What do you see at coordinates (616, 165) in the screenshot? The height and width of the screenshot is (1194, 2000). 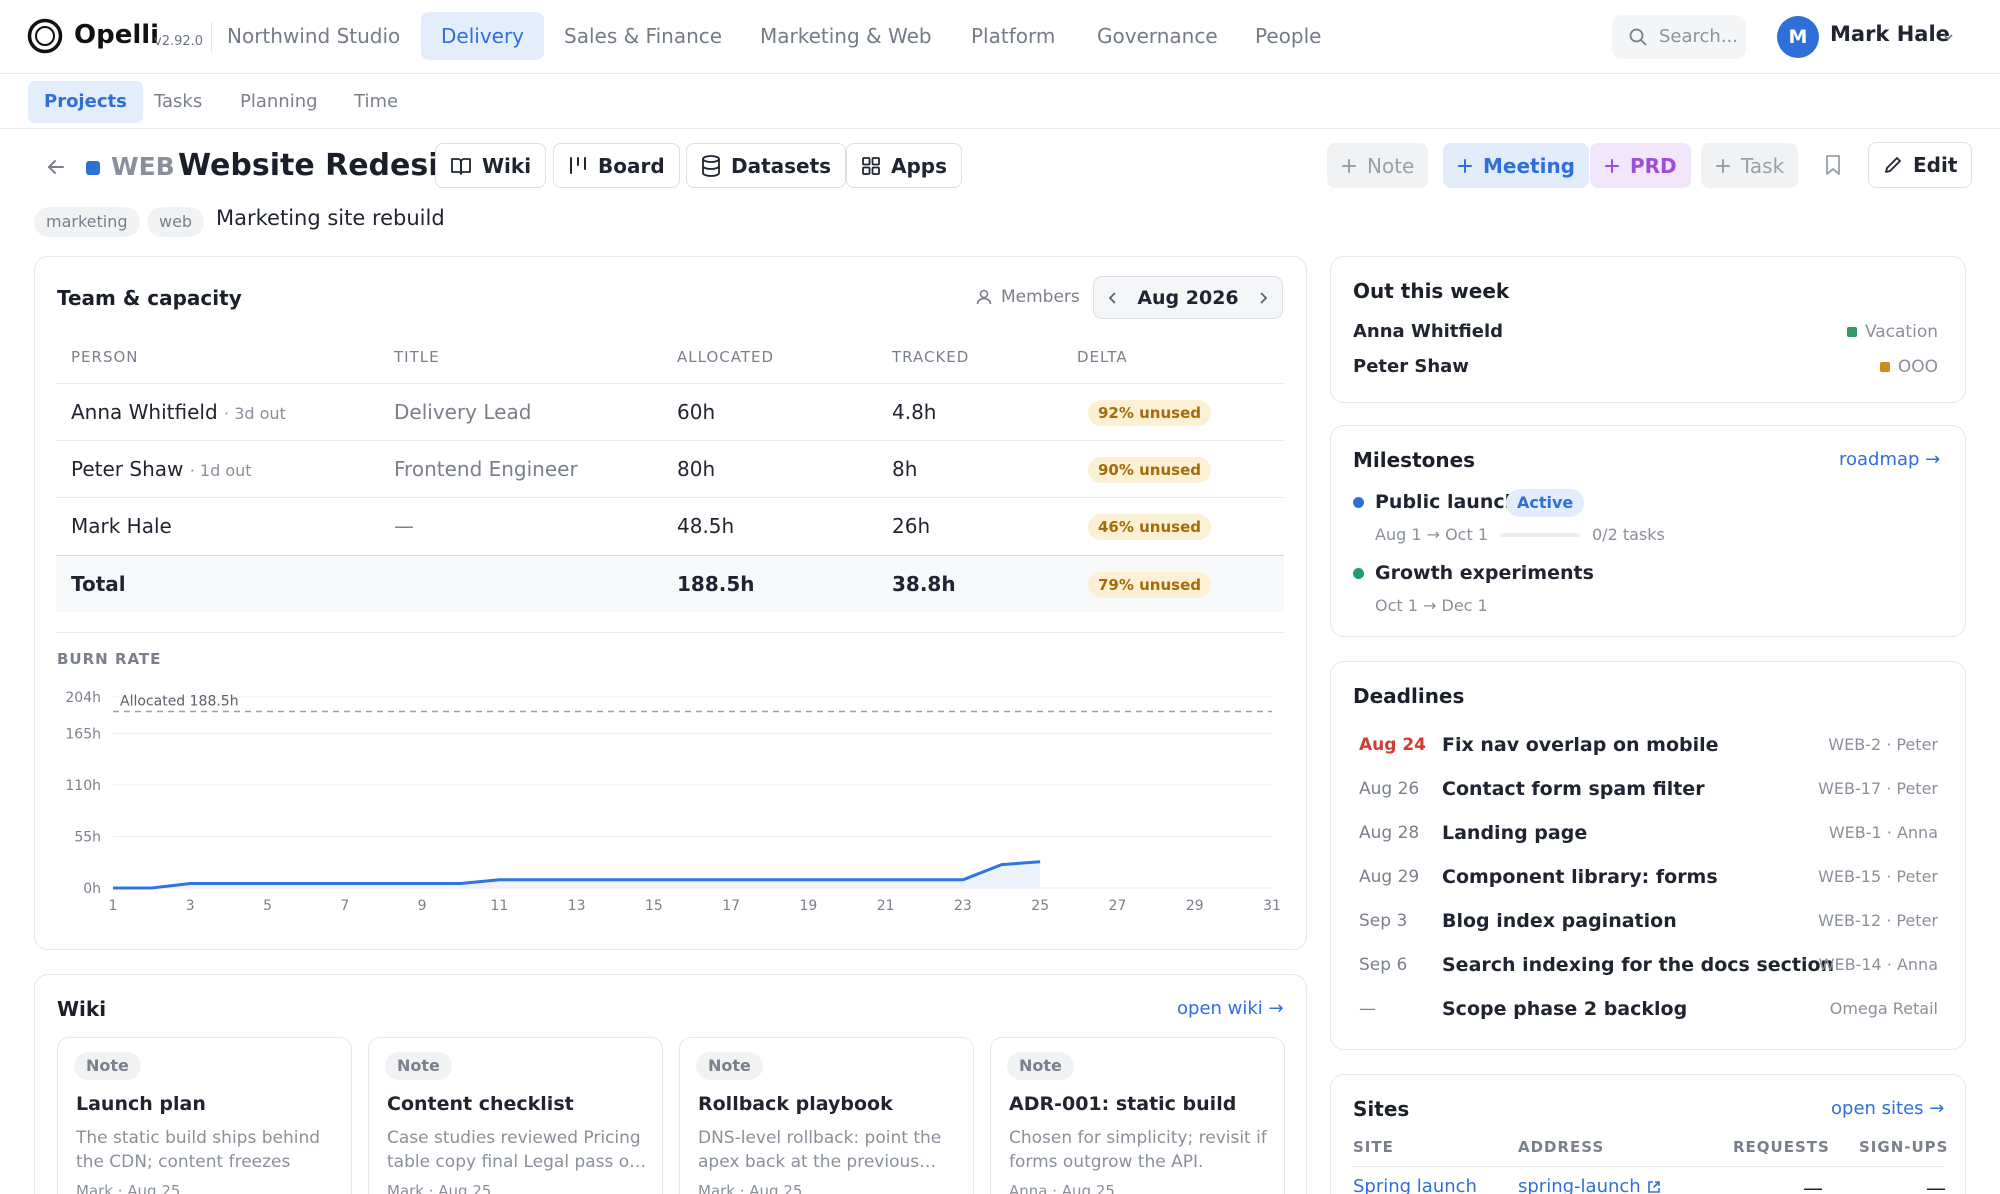 I see `board-link-button: Board` at bounding box center [616, 165].